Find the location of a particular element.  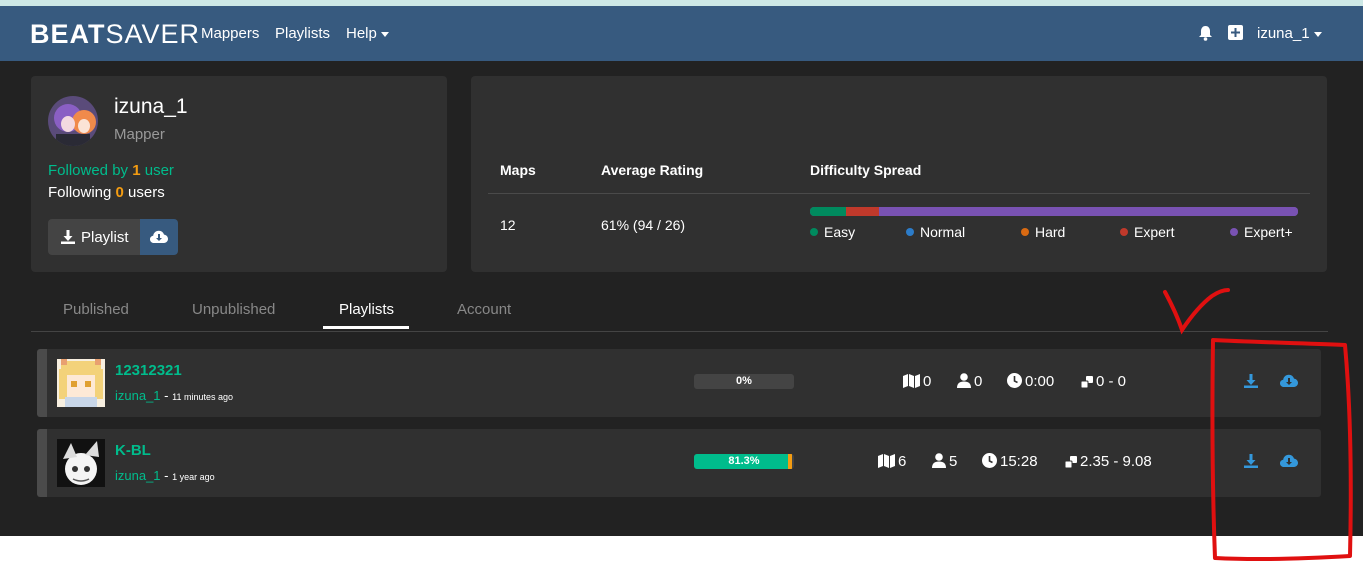

legend-expert: Expert is located at coordinates (1147, 232).